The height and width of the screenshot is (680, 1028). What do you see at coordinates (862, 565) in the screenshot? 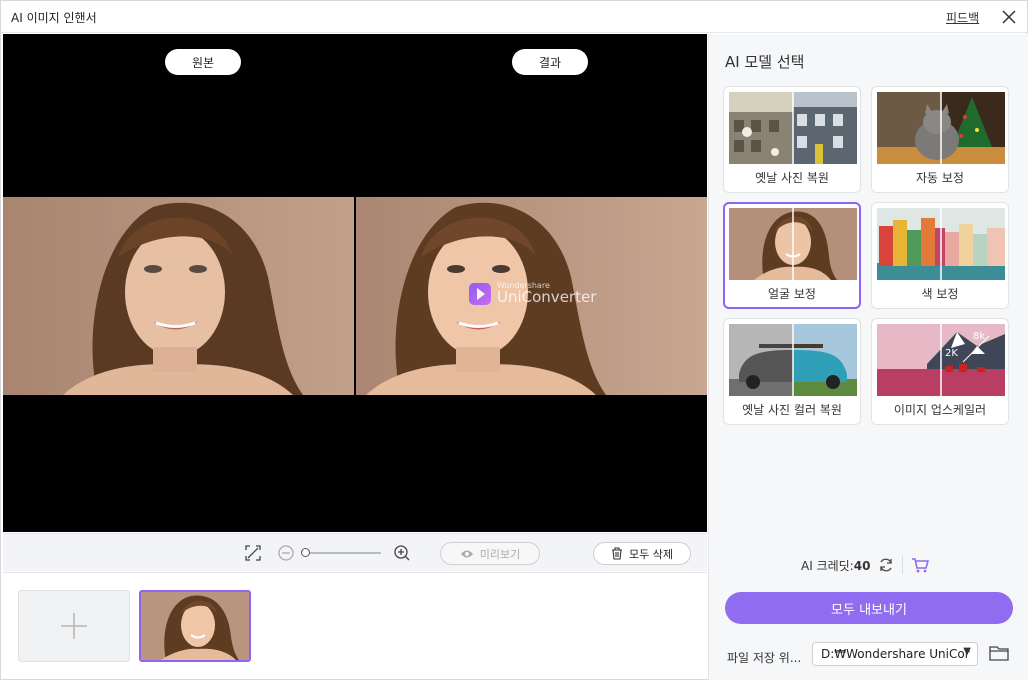
I see `credit-value: 40` at bounding box center [862, 565].